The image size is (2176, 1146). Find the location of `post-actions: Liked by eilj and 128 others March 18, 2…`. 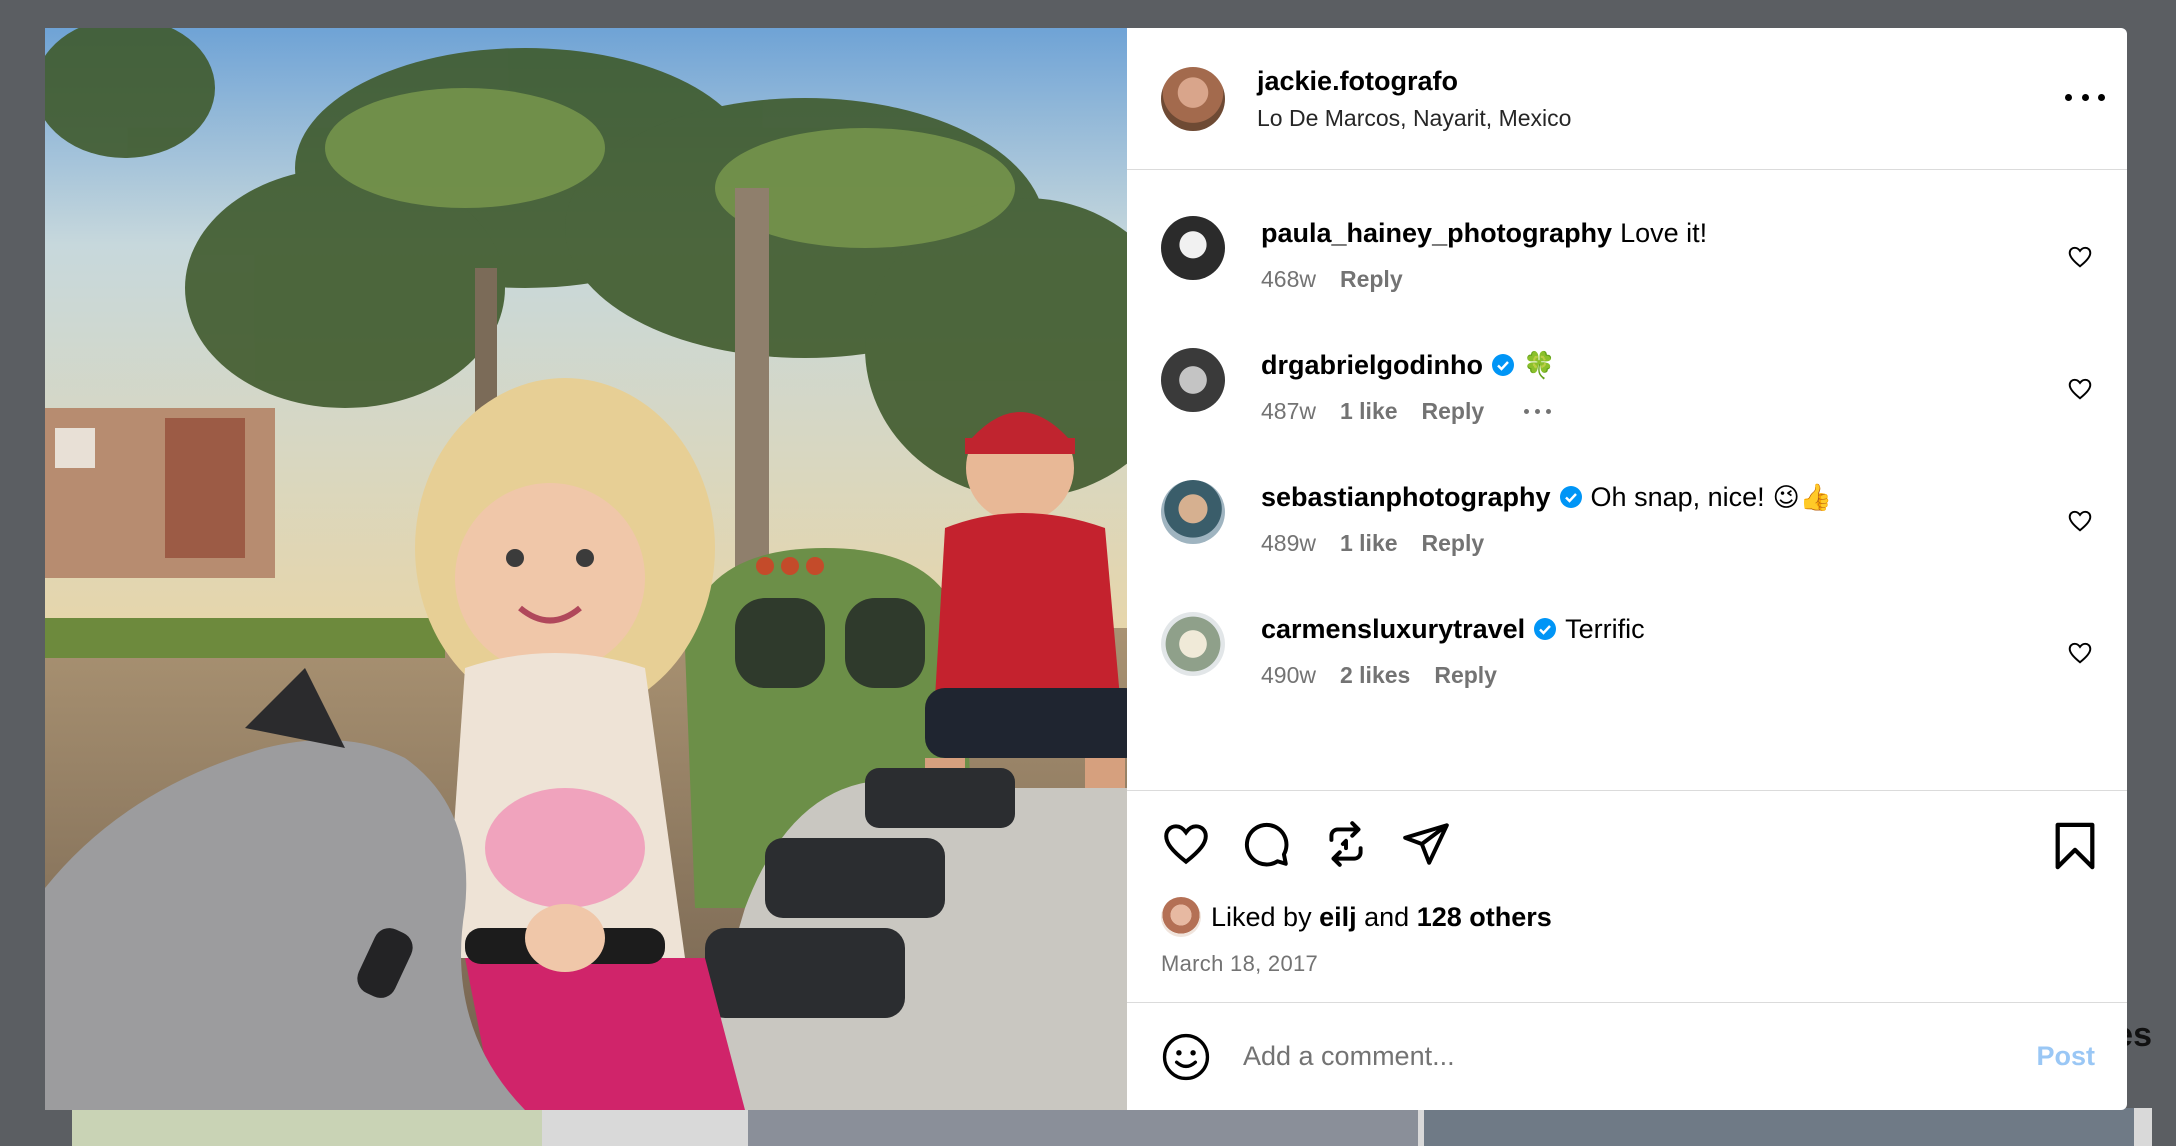

post-actions: Liked by eilj and 128 others March 18, 2… is located at coordinates (1627, 896).